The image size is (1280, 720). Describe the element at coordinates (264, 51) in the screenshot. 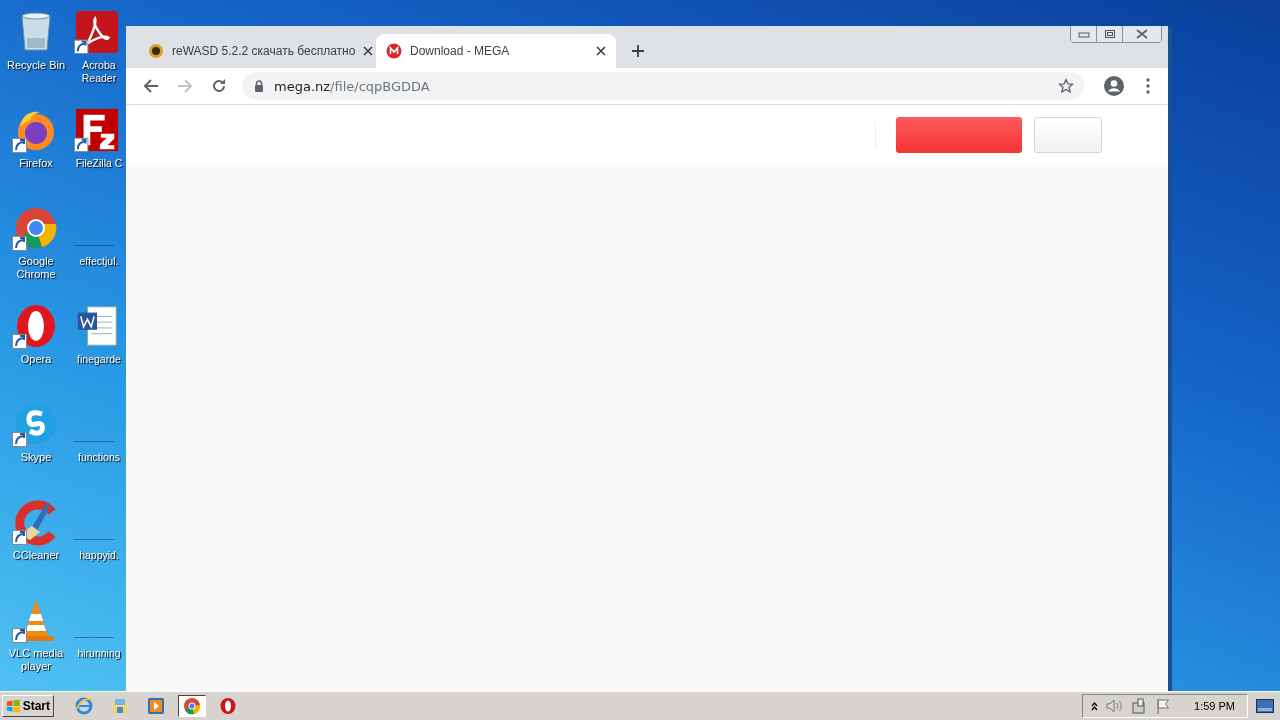

I see `tab-title: reWASD 5.2.2 скачать бесплатно` at that location.